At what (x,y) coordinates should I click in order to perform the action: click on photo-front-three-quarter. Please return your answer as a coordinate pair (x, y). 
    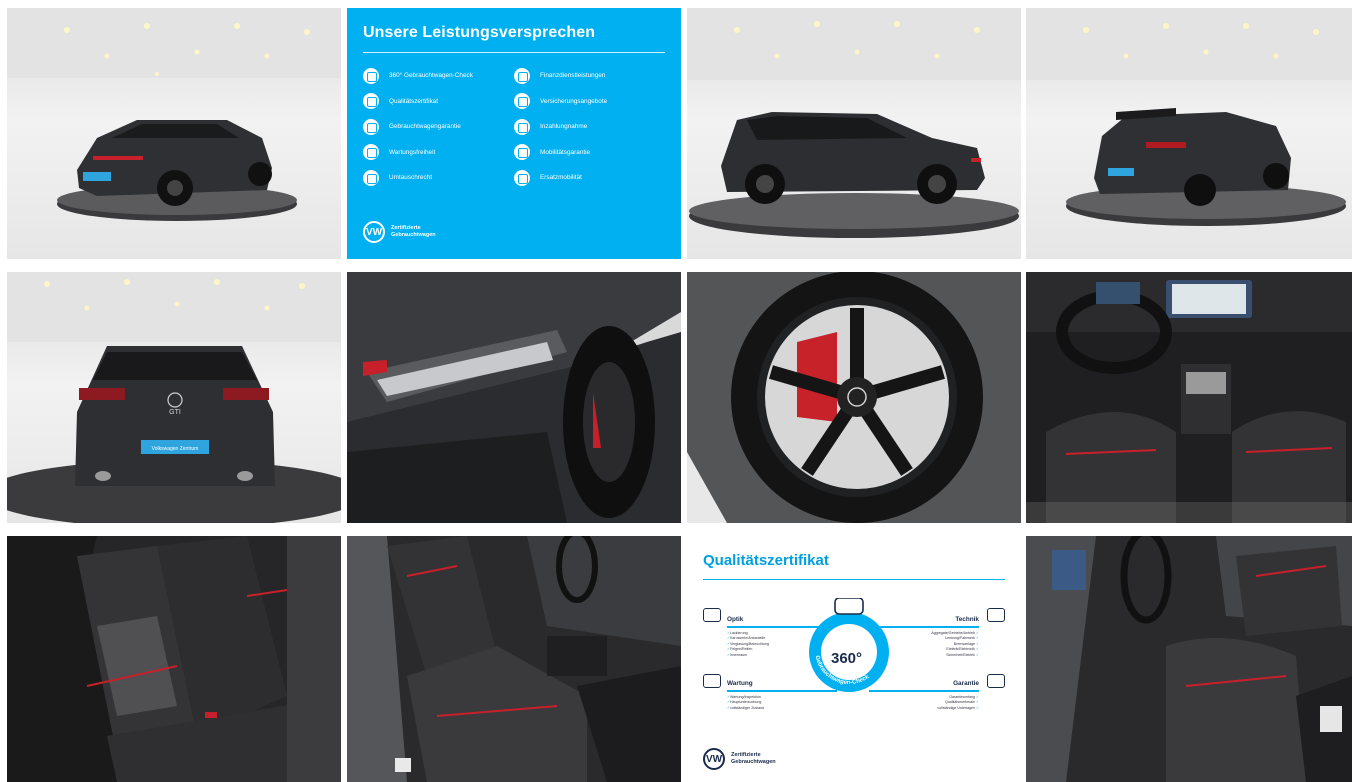
    Looking at the image, I should click on (174, 133).